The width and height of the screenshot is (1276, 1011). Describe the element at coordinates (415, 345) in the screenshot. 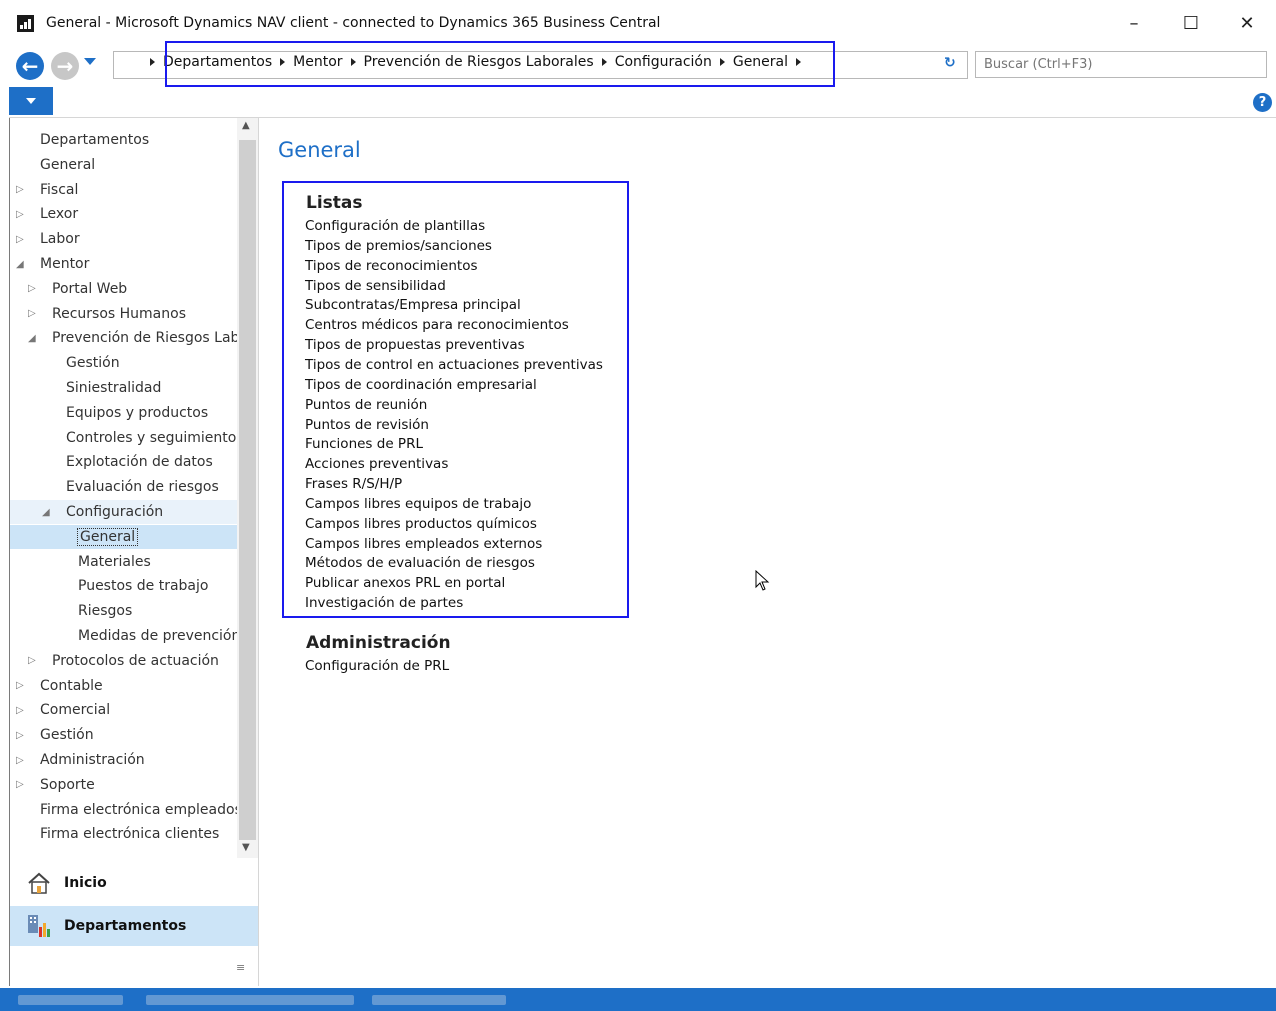

I see `list-link: Tipos de propuestas preventivas` at that location.